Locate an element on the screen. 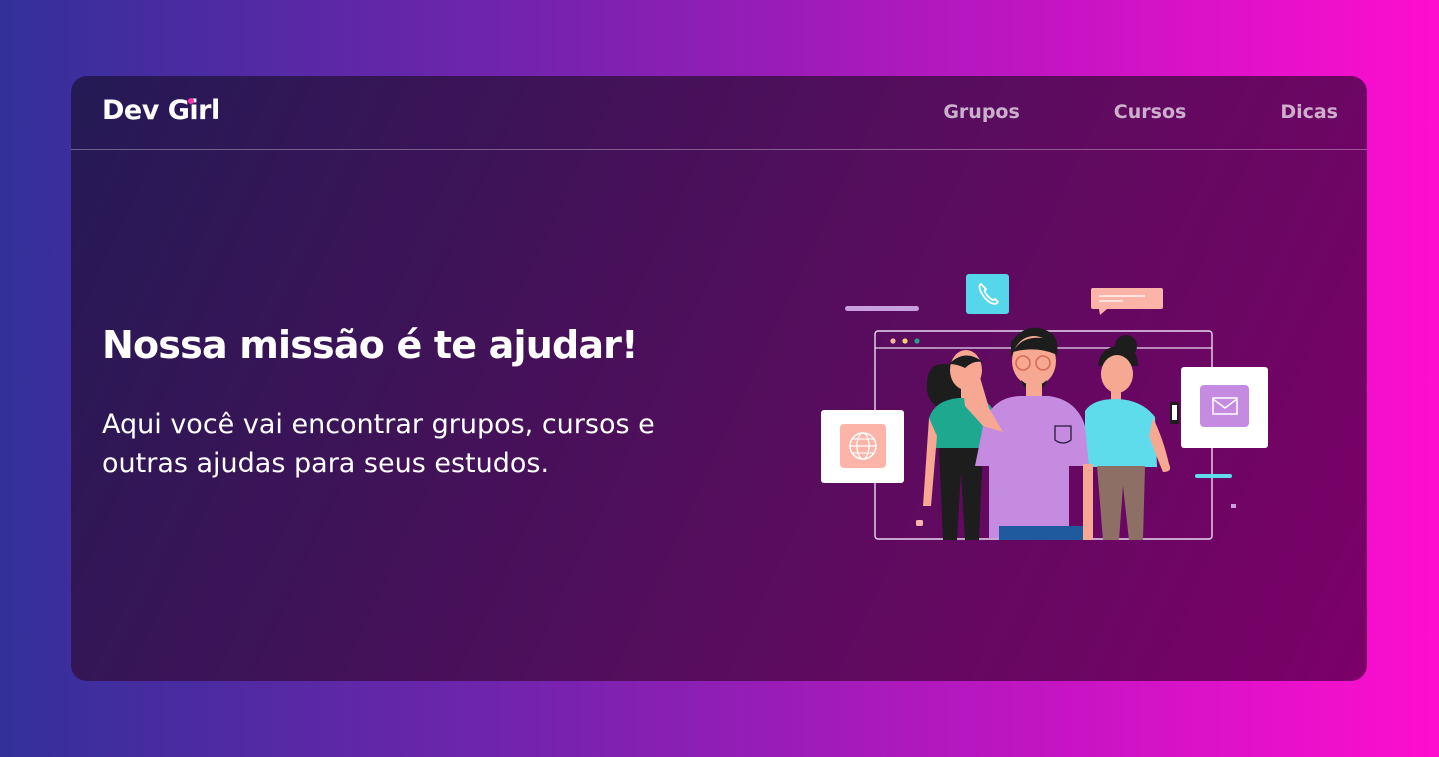 The width and height of the screenshot is (1439, 757). site-header: Dev Girl Grupos Cursos Dicas is located at coordinates (719, 113).